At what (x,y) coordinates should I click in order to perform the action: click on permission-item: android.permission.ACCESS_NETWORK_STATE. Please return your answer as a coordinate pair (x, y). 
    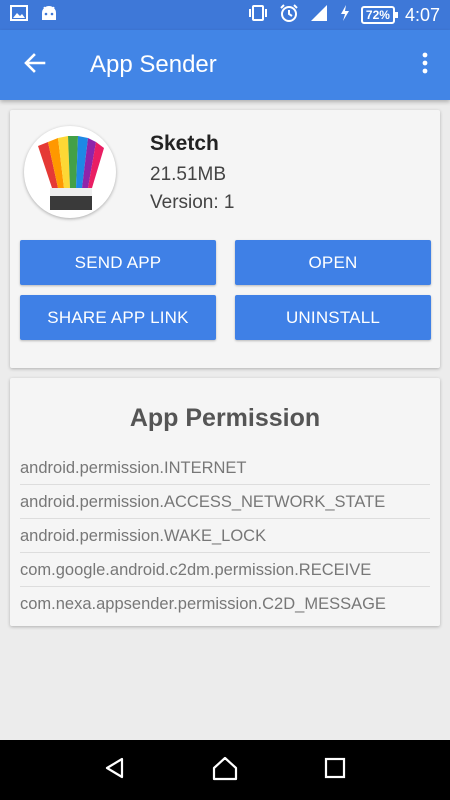
    Looking at the image, I should click on (225, 502).